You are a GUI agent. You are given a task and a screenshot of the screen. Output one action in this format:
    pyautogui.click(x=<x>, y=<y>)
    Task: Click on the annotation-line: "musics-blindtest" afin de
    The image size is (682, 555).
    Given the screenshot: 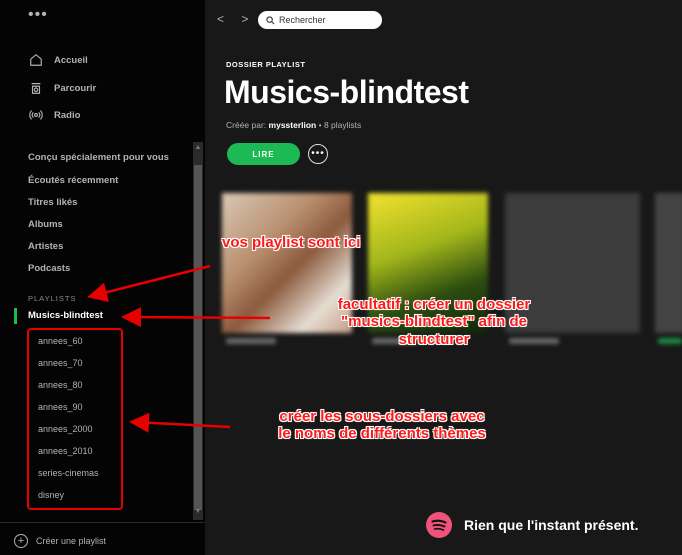 What is the action you would take?
    pyautogui.click(x=434, y=322)
    